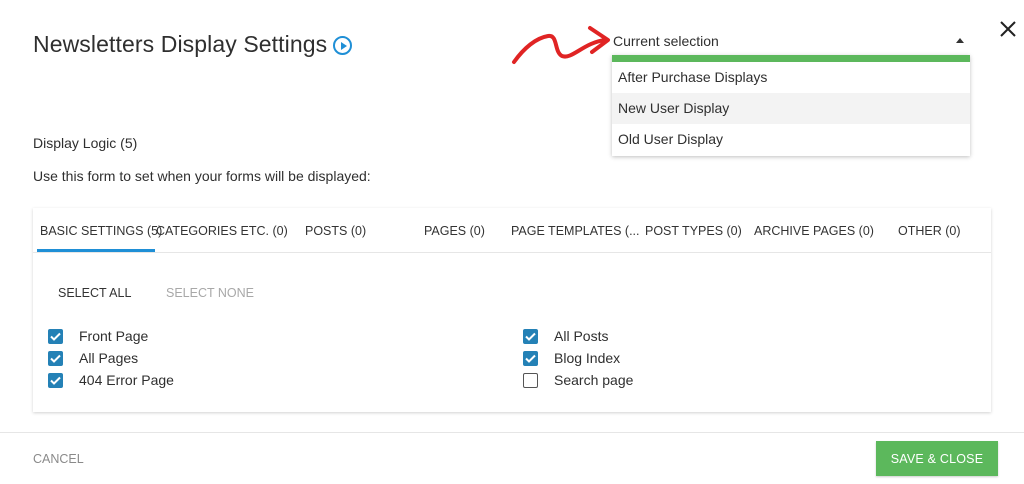 The height and width of the screenshot is (484, 1024). Describe the element at coordinates (94, 293) in the screenshot. I see `select-all-button: SELECT ALL` at that location.